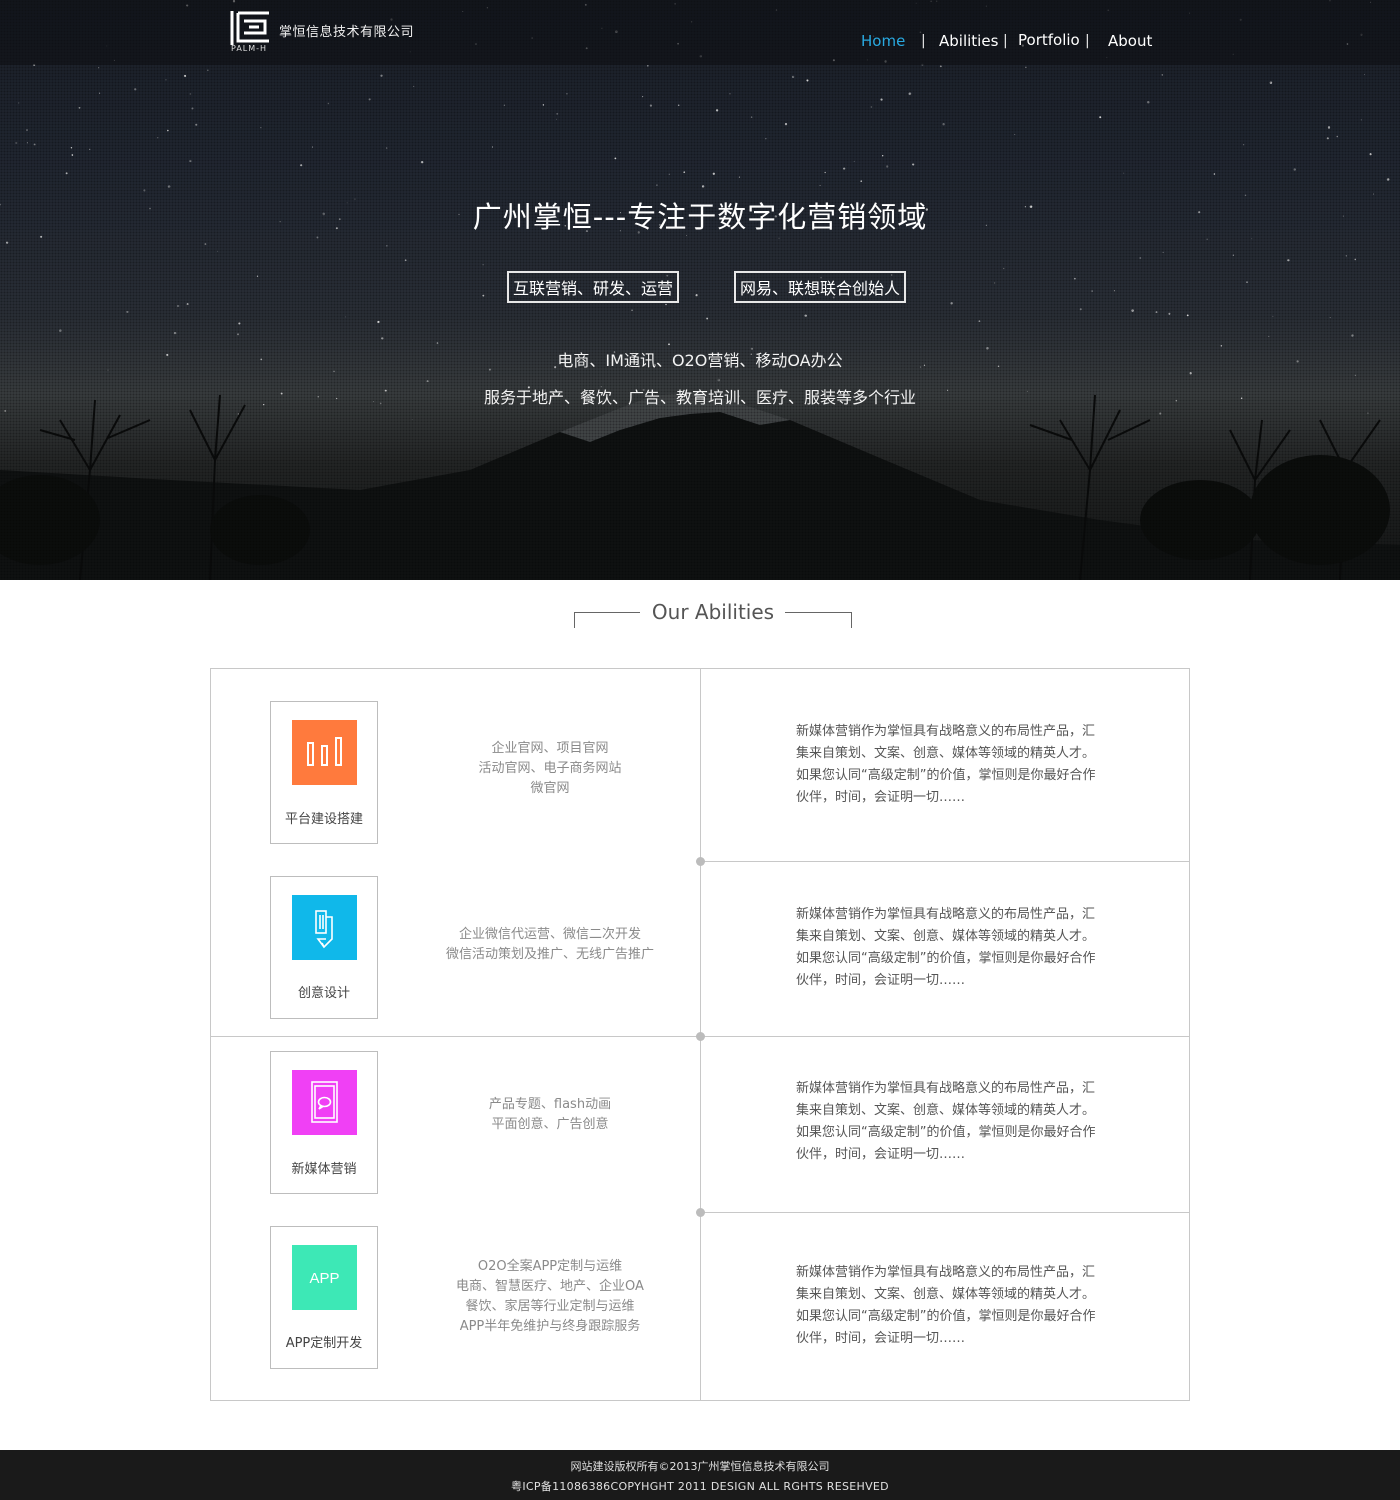 The height and width of the screenshot is (1500, 1400). I want to click on desc-line: 企业官网、项目官网, so click(550, 748).